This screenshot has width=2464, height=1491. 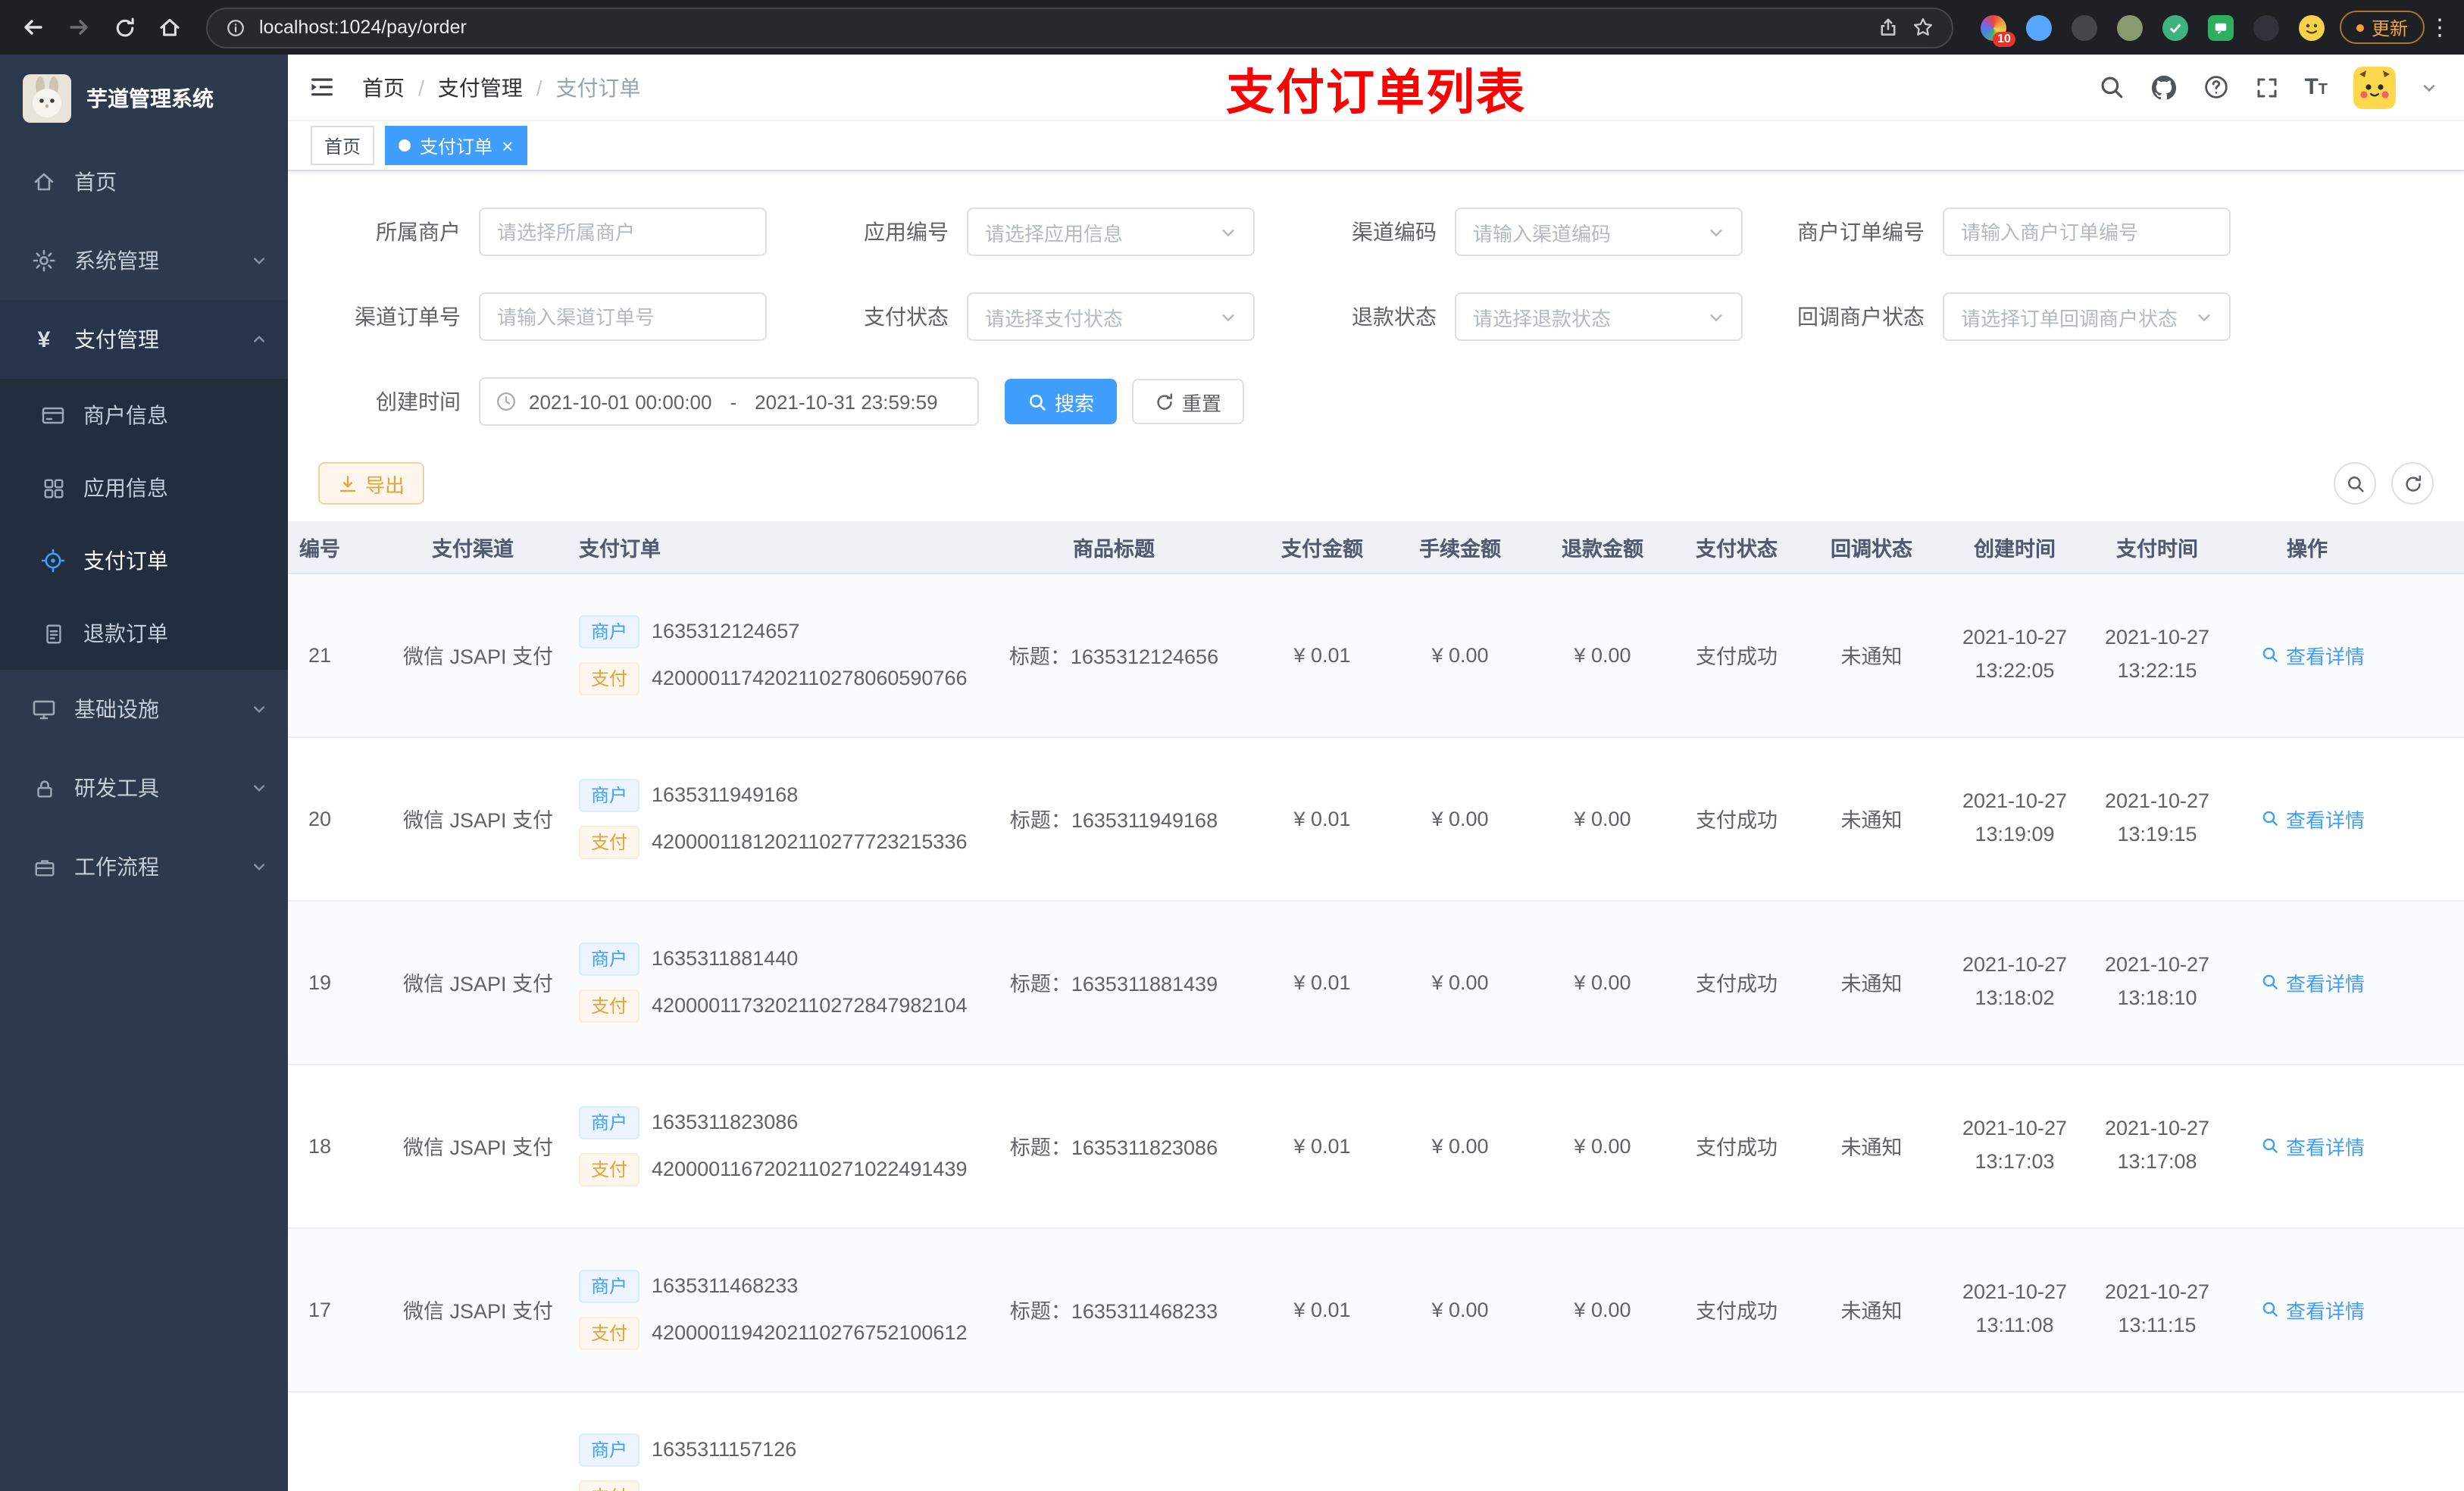 I want to click on refund-status-select: 请选择退款状态, so click(x=1599, y=316).